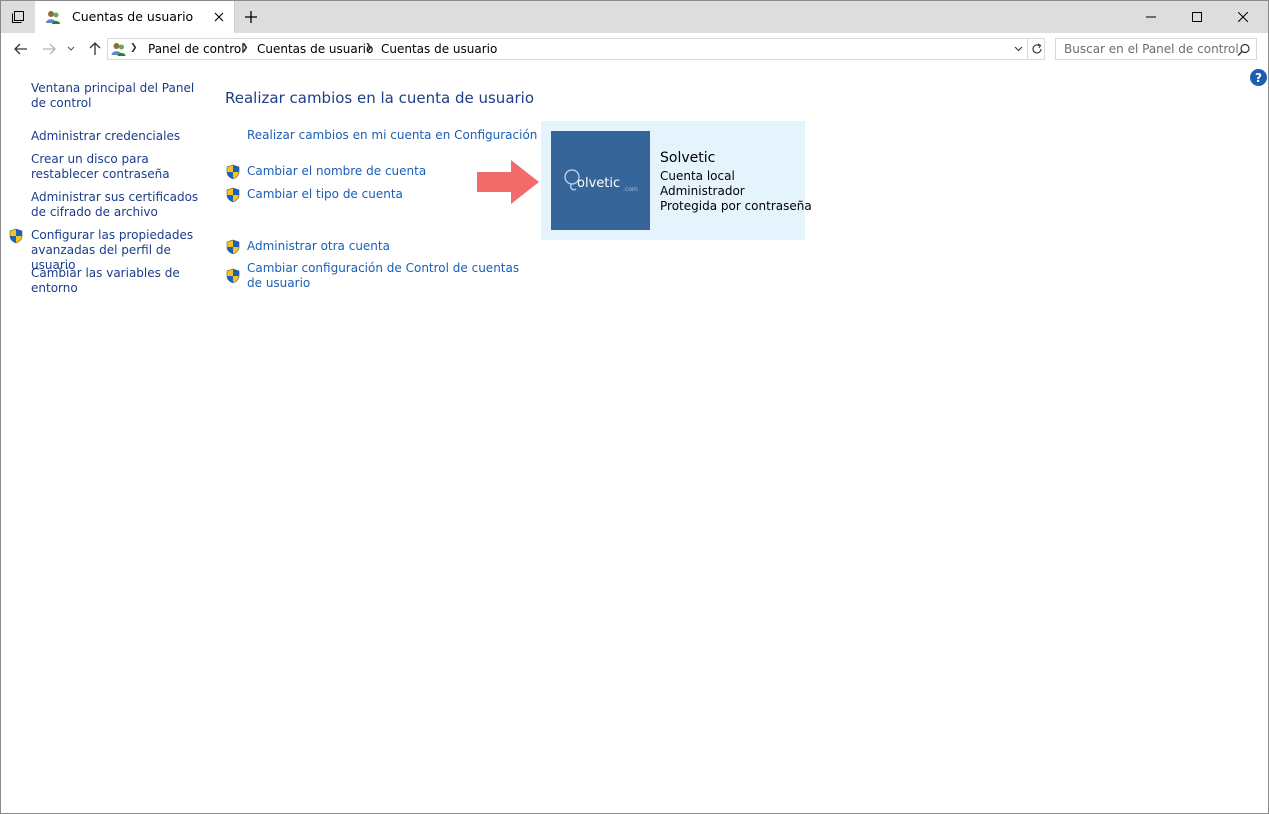 The height and width of the screenshot is (814, 1269). What do you see at coordinates (325, 194) in the screenshot?
I see `link-change-account-type: Cambiar el tipo de cuenta` at bounding box center [325, 194].